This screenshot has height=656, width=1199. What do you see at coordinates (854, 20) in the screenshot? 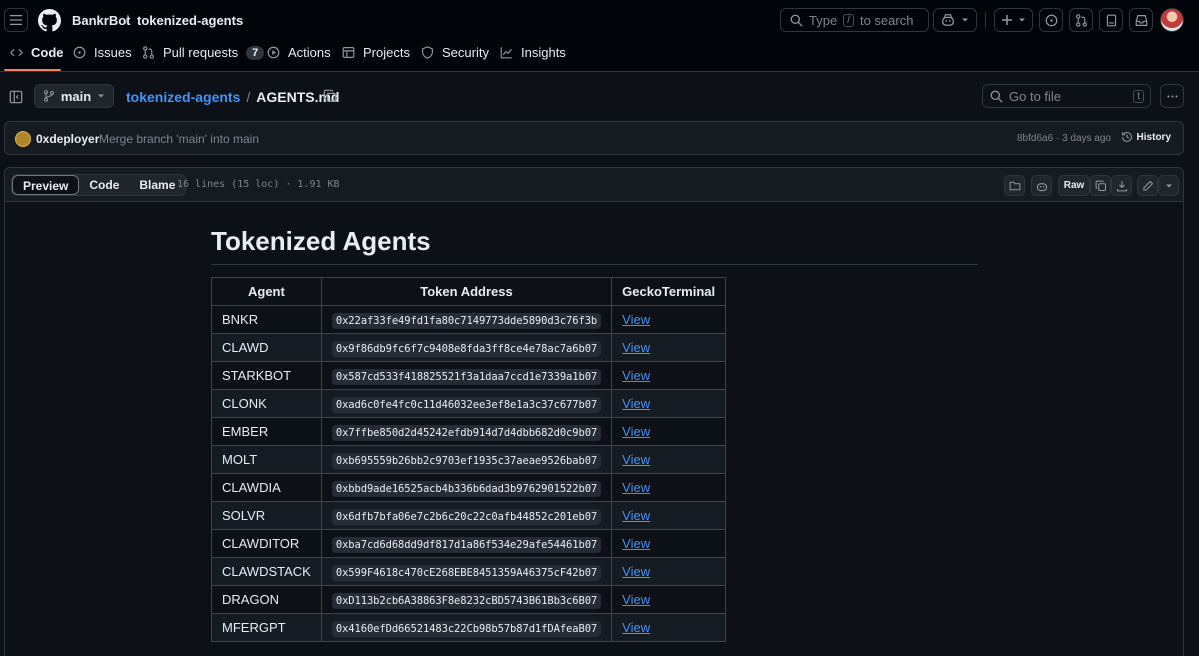
I see `global-search-input: Type / to search` at bounding box center [854, 20].